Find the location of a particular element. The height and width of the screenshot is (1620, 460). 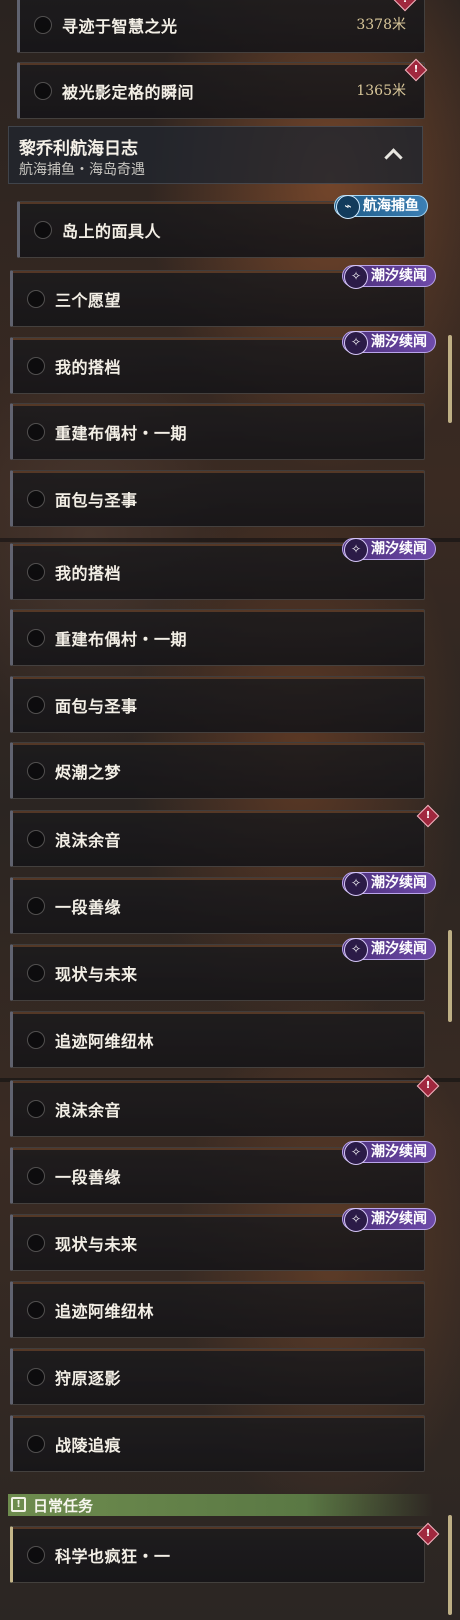

daily-tasks-header: ! 日常任务 is located at coordinates (220, 1505).